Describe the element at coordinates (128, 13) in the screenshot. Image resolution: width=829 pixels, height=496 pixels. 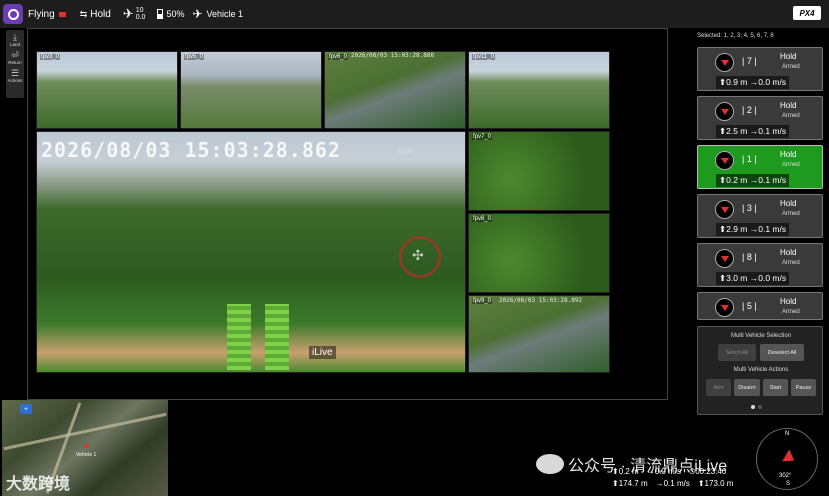
I see `satellite-icon: ✈` at that location.